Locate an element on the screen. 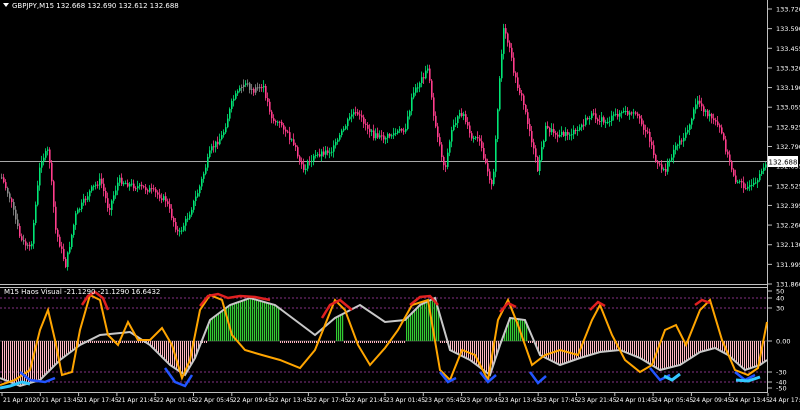 The width and height of the screenshot is (800, 410). dropdown-triangle-icon is located at coordinates (6, 5).